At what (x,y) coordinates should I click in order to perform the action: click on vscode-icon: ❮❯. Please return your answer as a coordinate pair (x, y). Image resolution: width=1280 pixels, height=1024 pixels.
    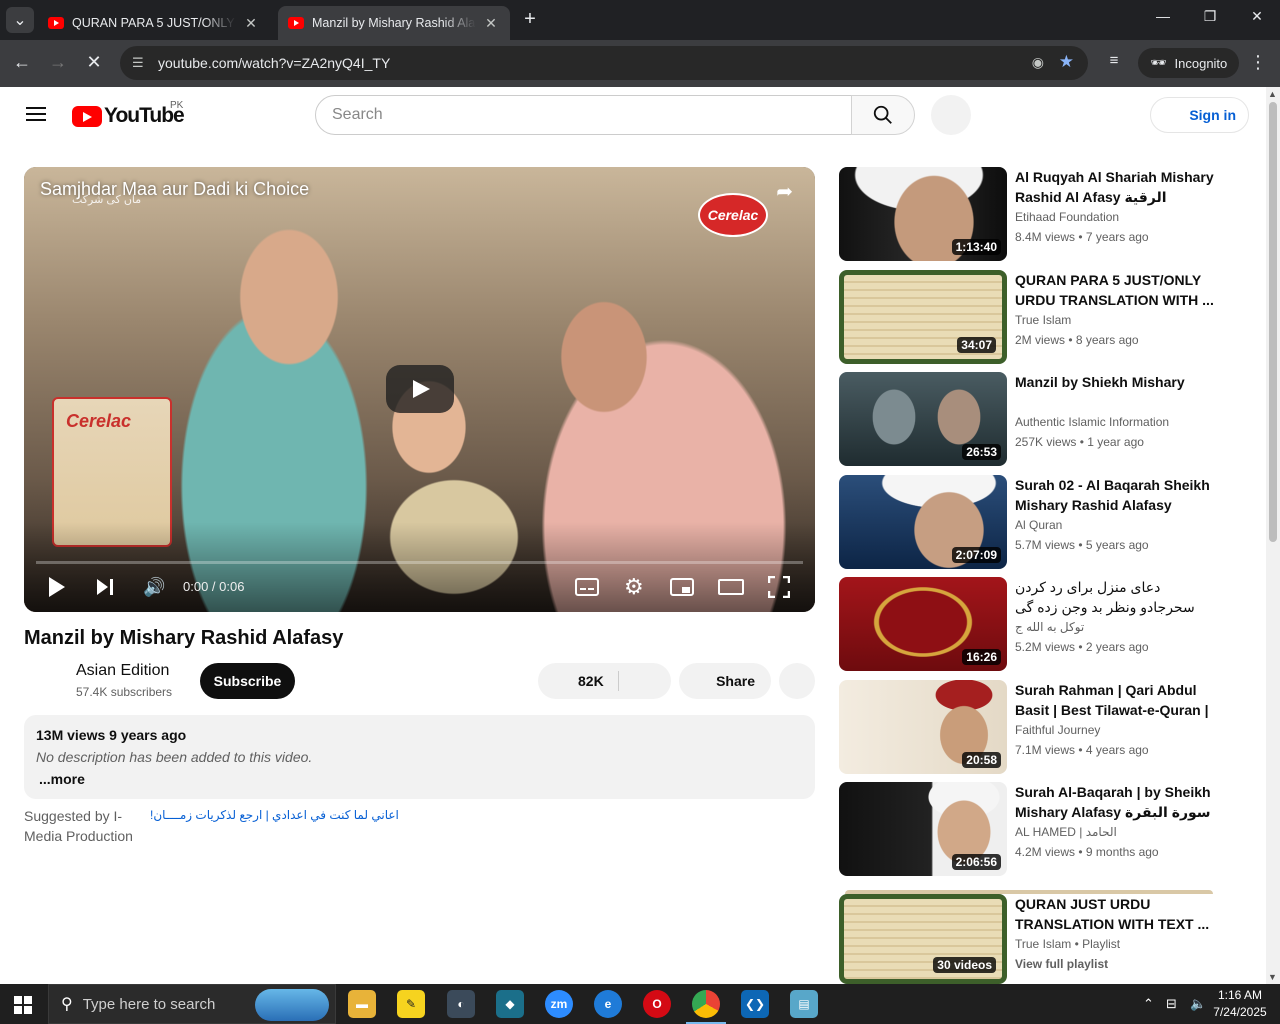
    Looking at the image, I should click on (755, 1004).